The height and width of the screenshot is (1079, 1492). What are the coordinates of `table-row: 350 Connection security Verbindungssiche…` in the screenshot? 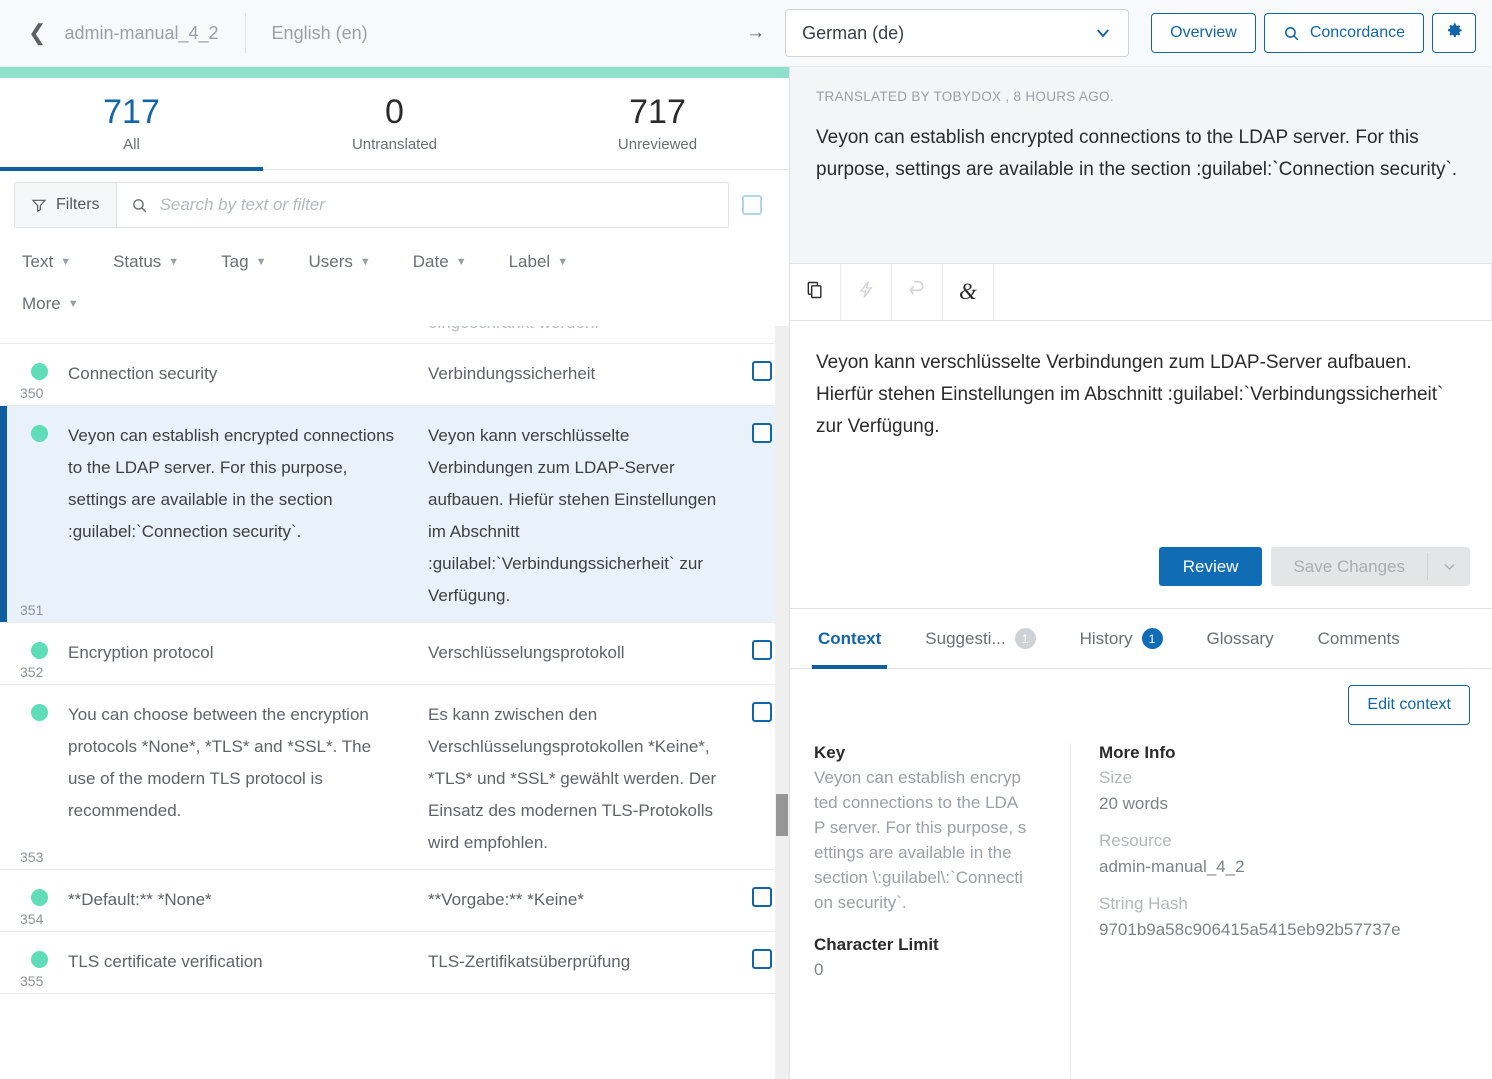 It's located at (394, 375).